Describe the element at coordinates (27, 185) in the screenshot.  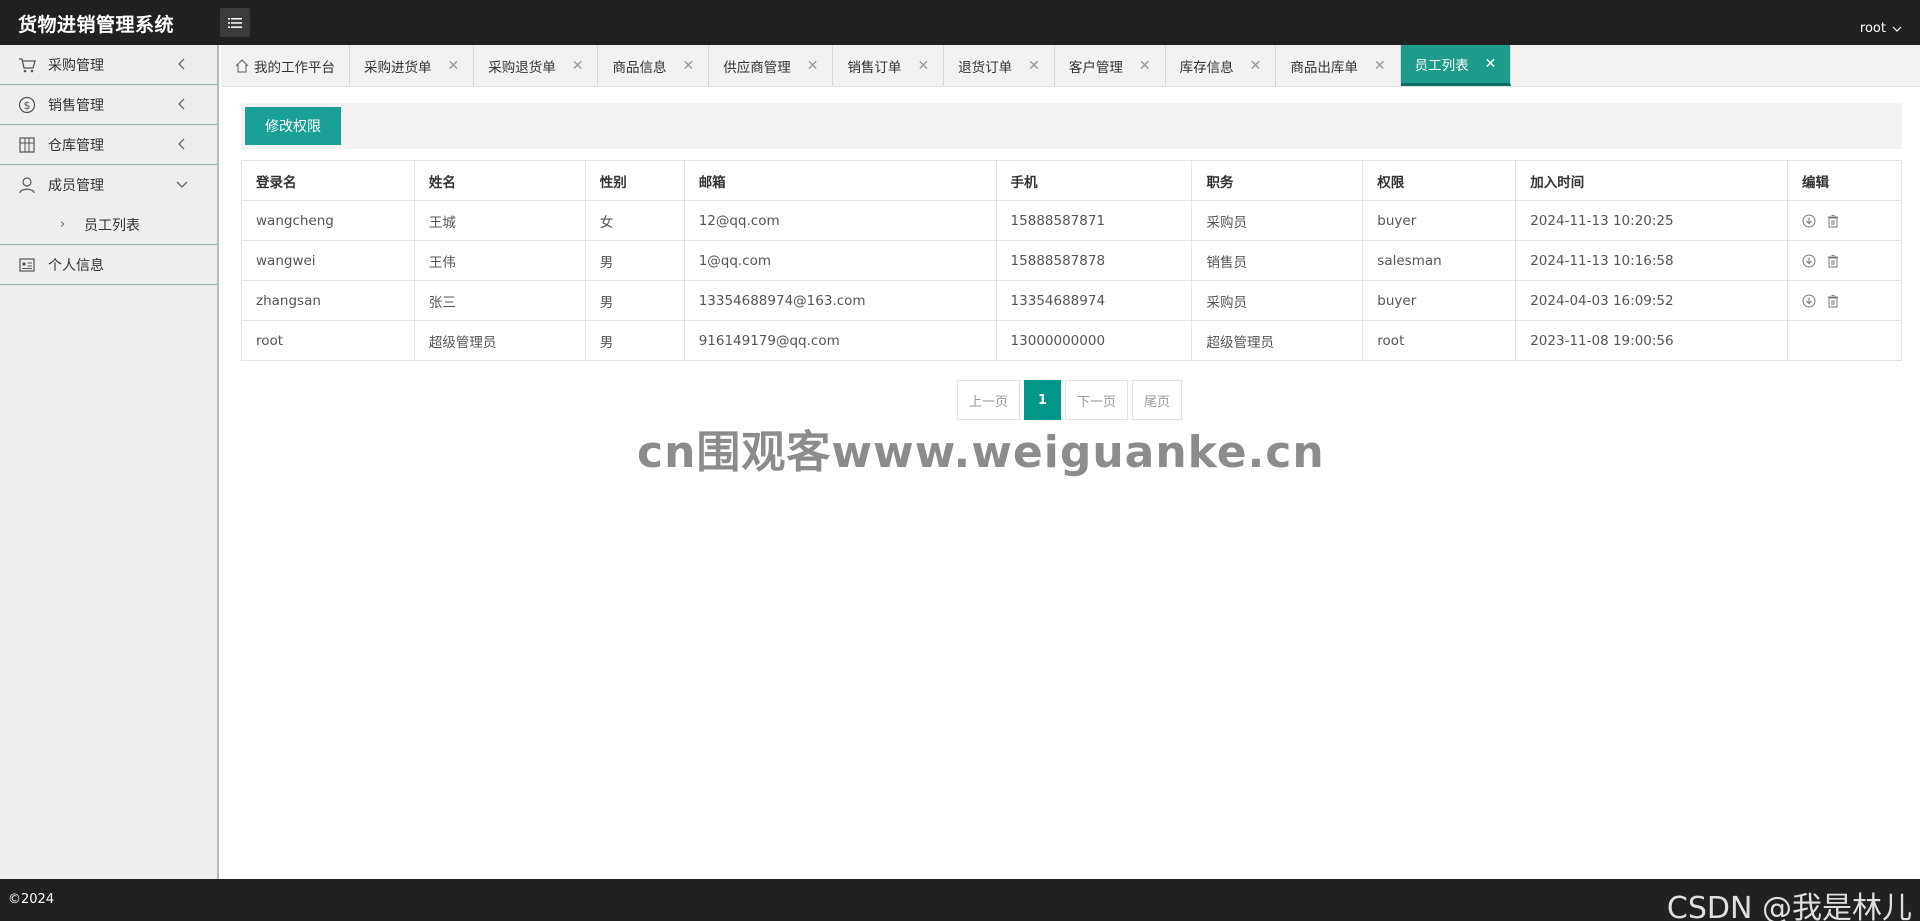
I see `user-icon` at that location.